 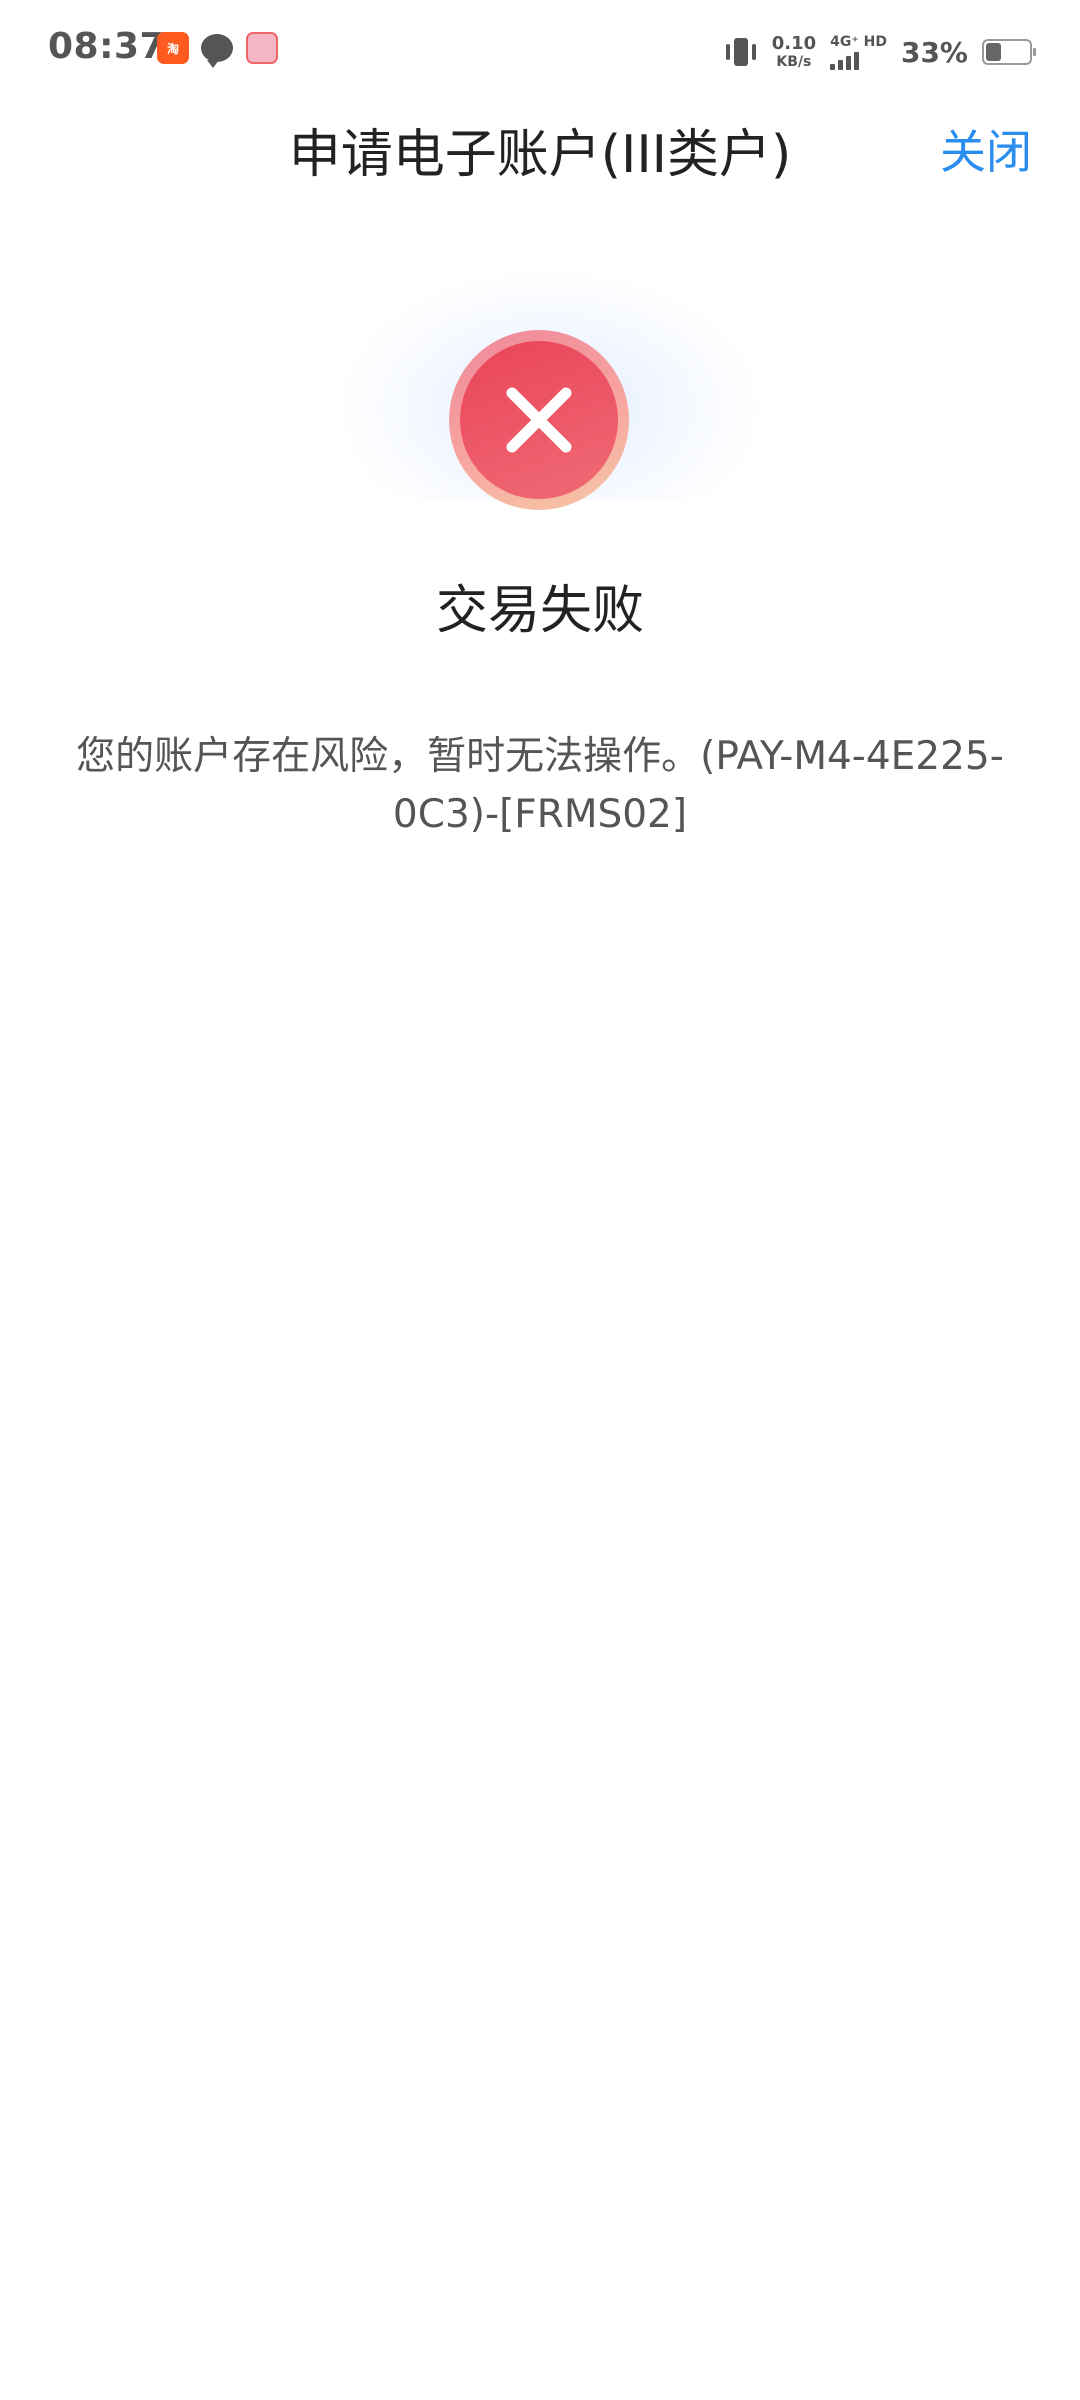 What do you see at coordinates (540, 50) in the screenshot?
I see `status-bar: 08:37 淘 0.10 KB/s 4G⁺ HD 33%` at bounding box center [540, 50].